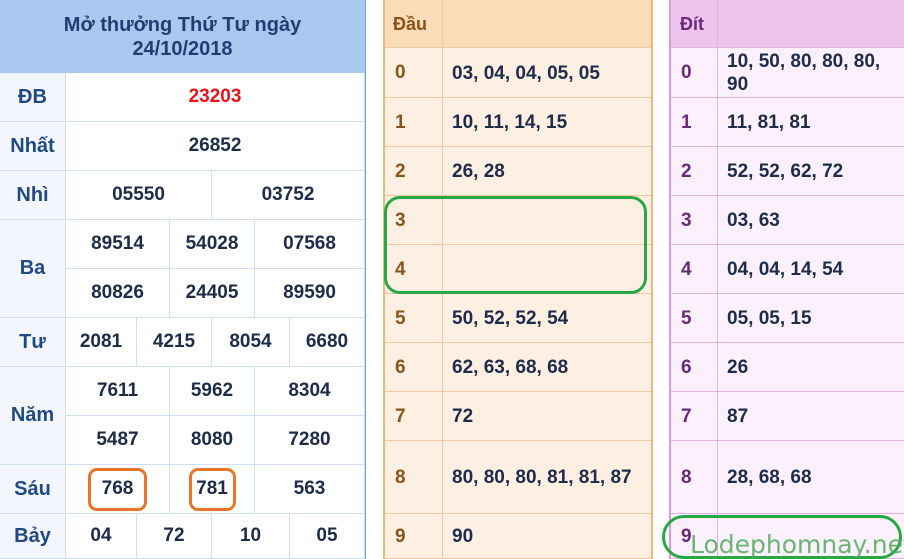 The width and height of the screenshot is (904, 559). What do you see at coordinates (33, 195) in the screenshot?
I see `label-nhi: Nhì` at bounding box center [33, 195].